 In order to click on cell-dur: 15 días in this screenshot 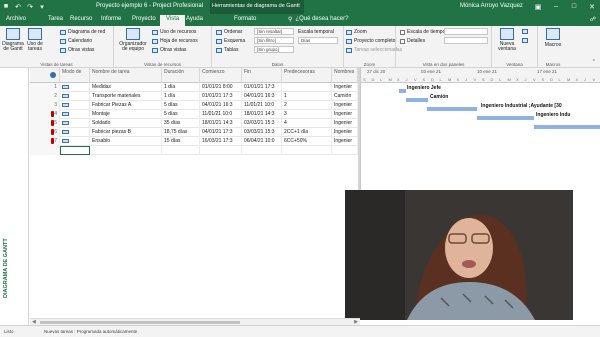, I will do `click(181, 141)`.